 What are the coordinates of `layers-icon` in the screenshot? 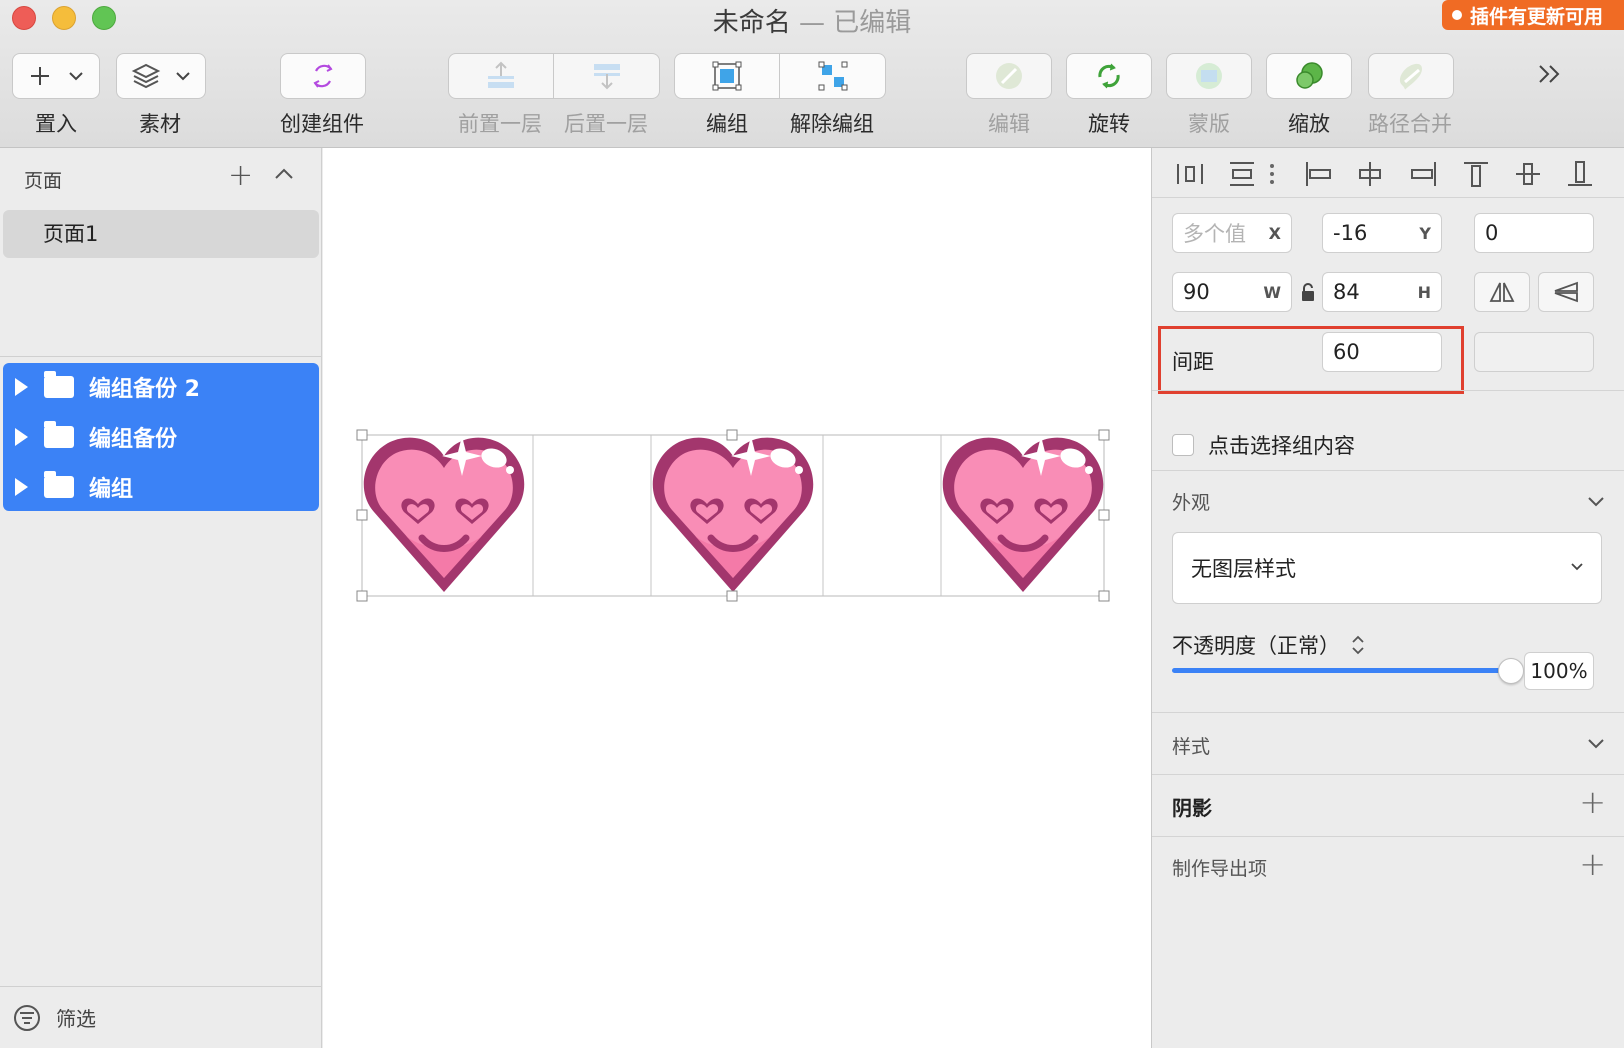 It's located at (146, 76).